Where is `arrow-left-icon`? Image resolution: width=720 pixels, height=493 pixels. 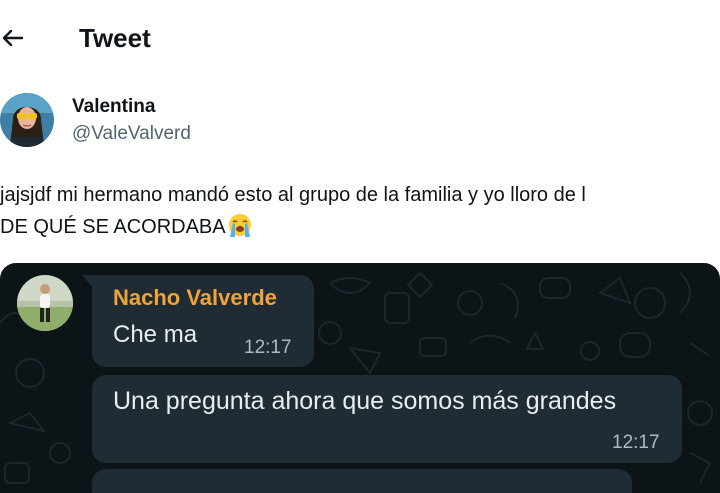 arrow-left-icon is located at coordinates (13, 38).